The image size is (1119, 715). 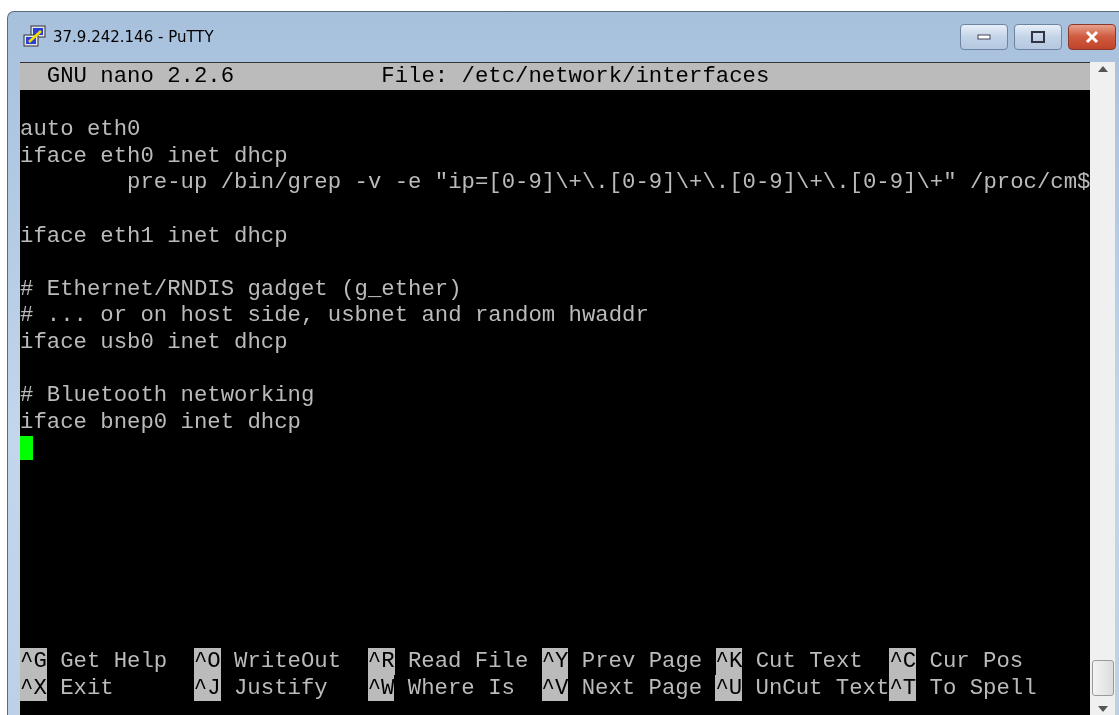 I want to click on scrollbar, so click(x=1102, y=388).